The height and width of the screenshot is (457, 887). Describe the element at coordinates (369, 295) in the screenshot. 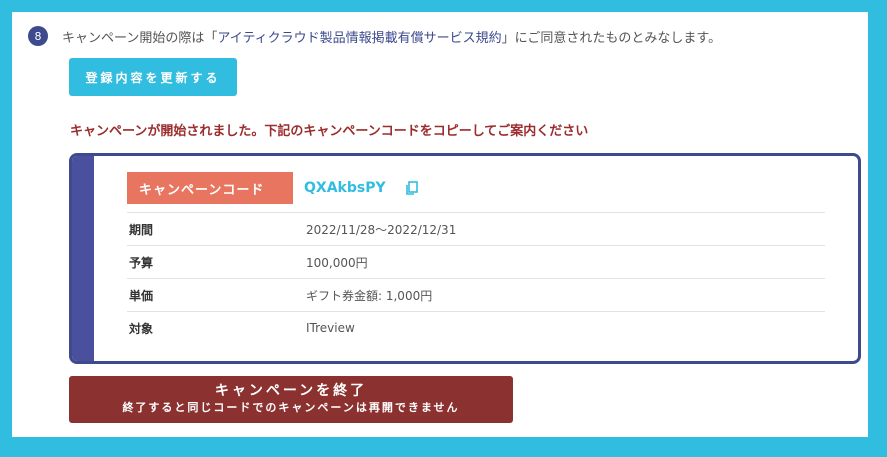

I see `info-value: ギフト券金額: 1,000円` at that location.